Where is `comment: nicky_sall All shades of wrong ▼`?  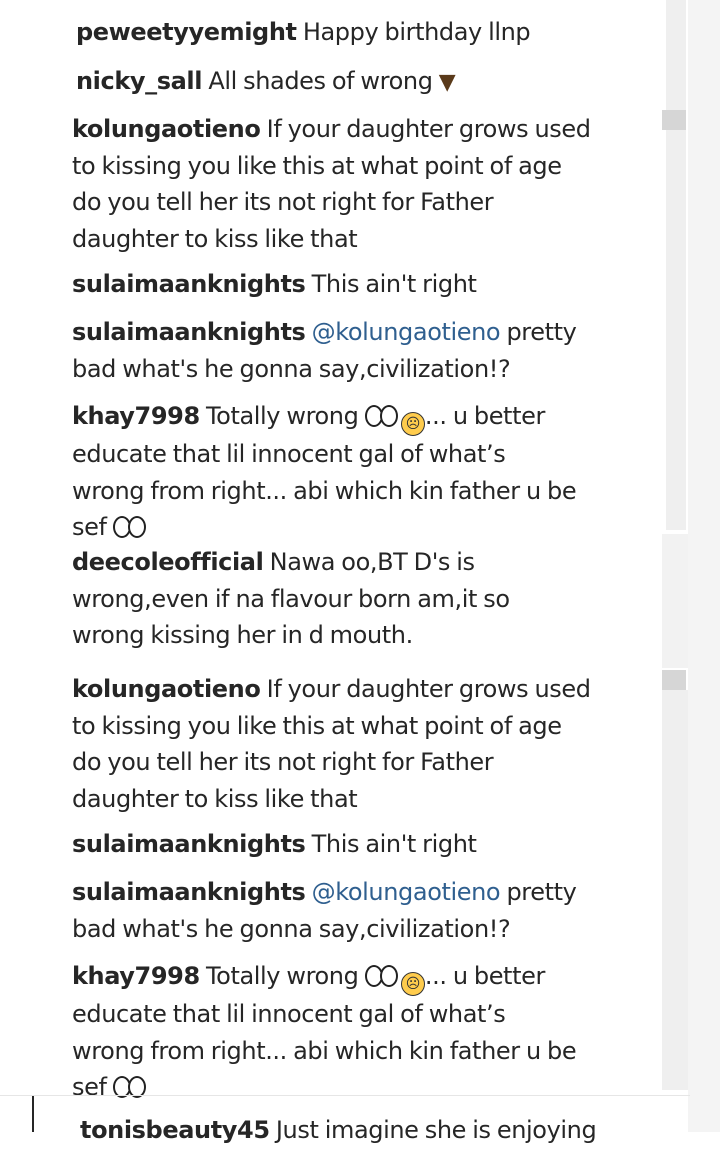 comment: nicky_sall All shades of wrong ▼ is located at coordinates (266, 82).